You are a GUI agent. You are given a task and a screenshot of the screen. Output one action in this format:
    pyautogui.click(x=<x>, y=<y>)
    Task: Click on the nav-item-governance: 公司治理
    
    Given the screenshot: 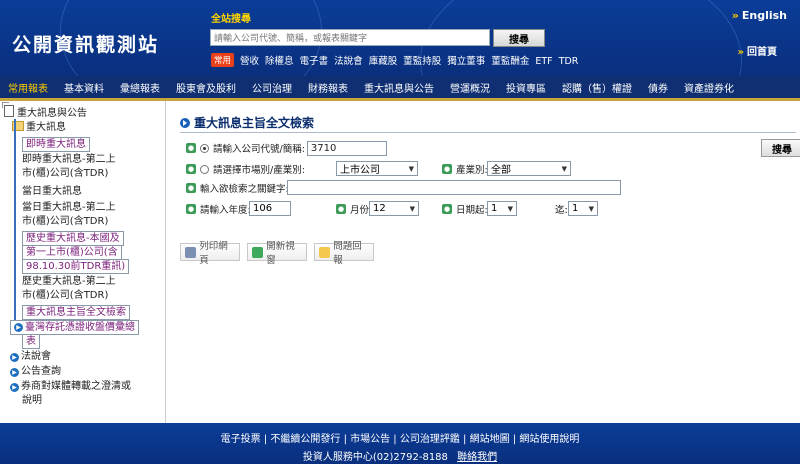 What is the action you would take?
    pyautogui.click(x=272, y=87)
    